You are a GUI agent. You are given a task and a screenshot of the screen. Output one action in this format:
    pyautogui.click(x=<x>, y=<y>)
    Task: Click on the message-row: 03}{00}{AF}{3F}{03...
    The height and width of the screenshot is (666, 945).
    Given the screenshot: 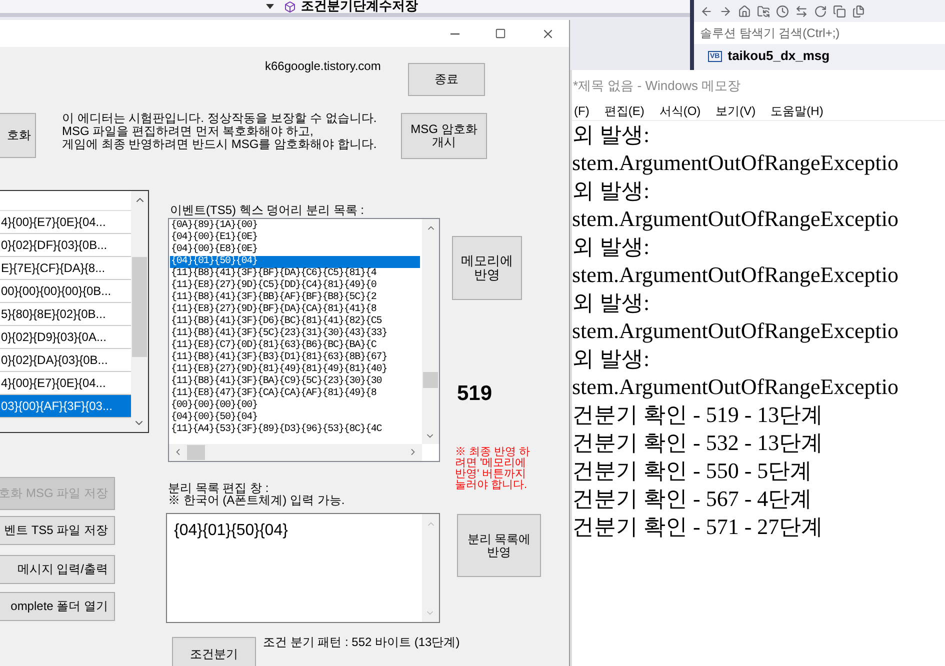 What is the action you would take?
    pyautogui.click(x=65, y=406)
    